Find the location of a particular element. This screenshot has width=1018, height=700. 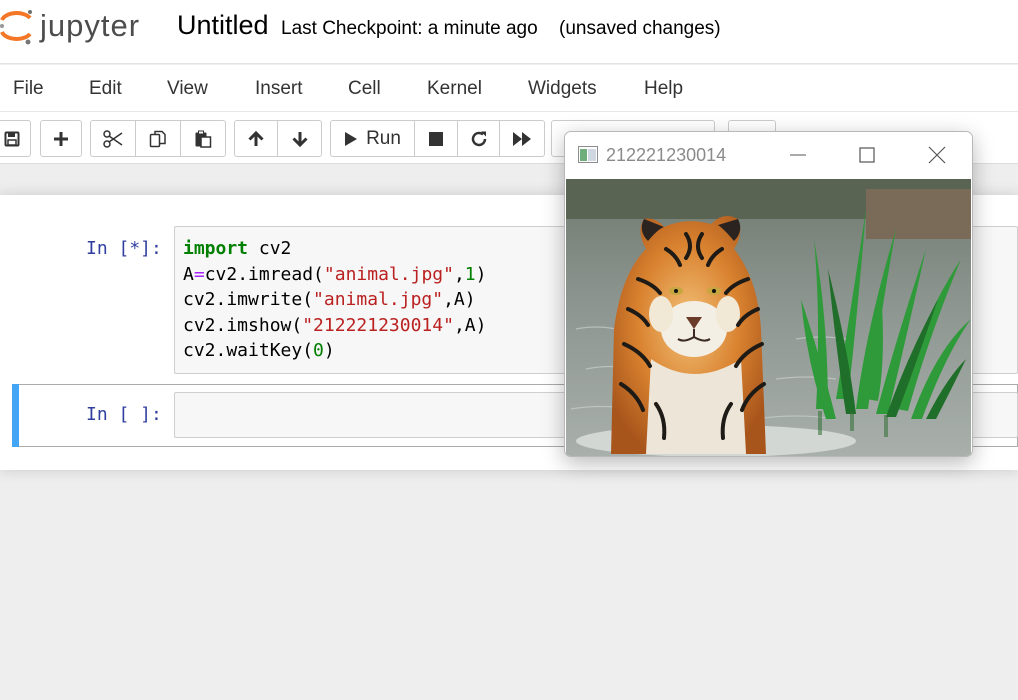

menu-insert: Insert is located at coordinates (279, 89).